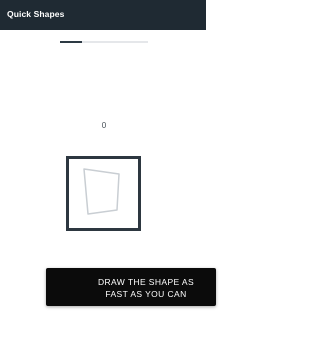  Describe the element at coordinates (104, 125) in the screenshot. I see `score-counter: 0` at that location.